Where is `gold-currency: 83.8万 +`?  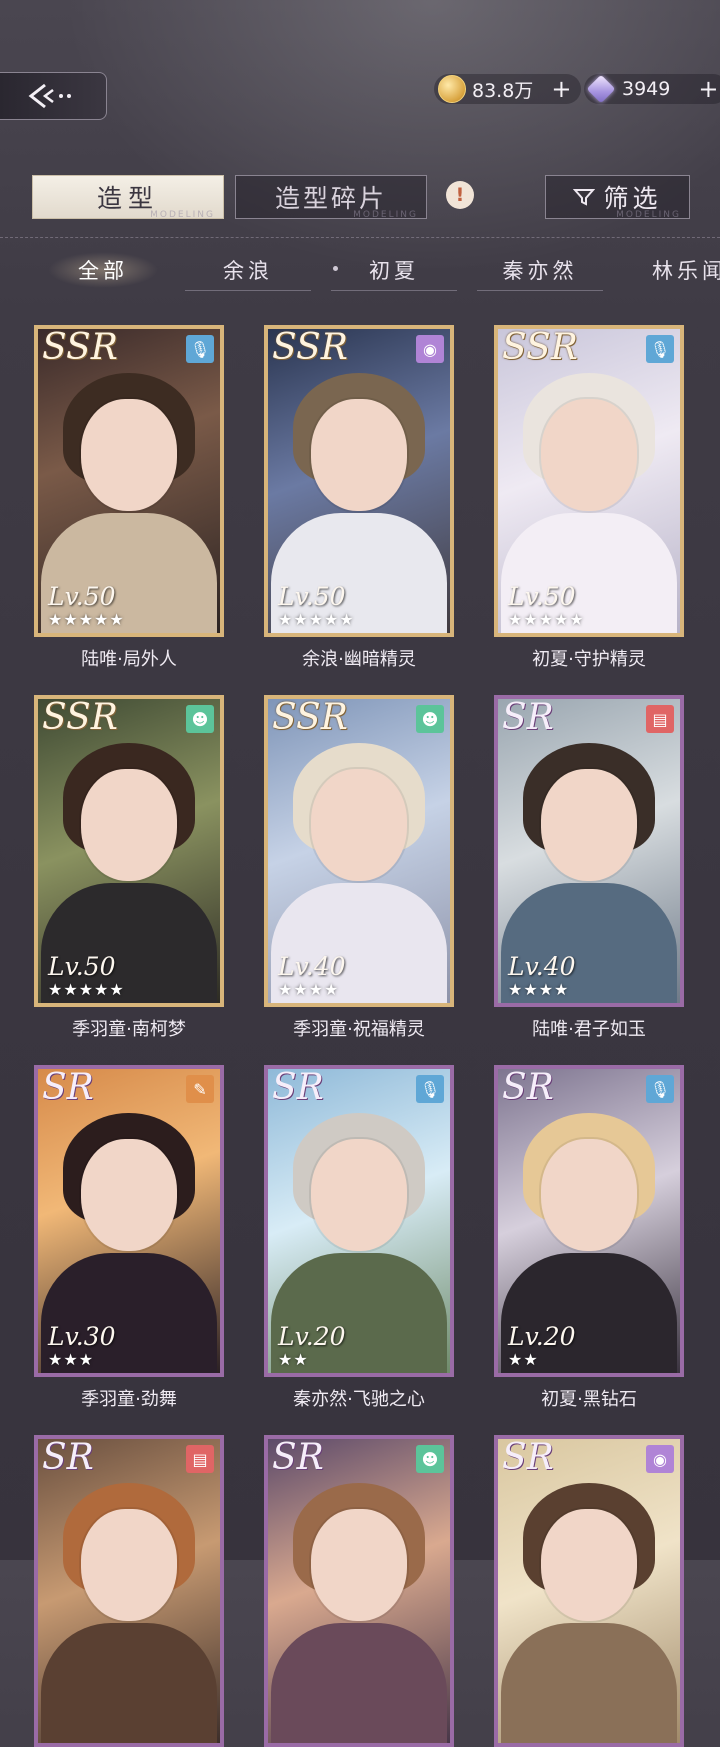
gold-currency: 83.8万 + is located at coordinates (508, 89).